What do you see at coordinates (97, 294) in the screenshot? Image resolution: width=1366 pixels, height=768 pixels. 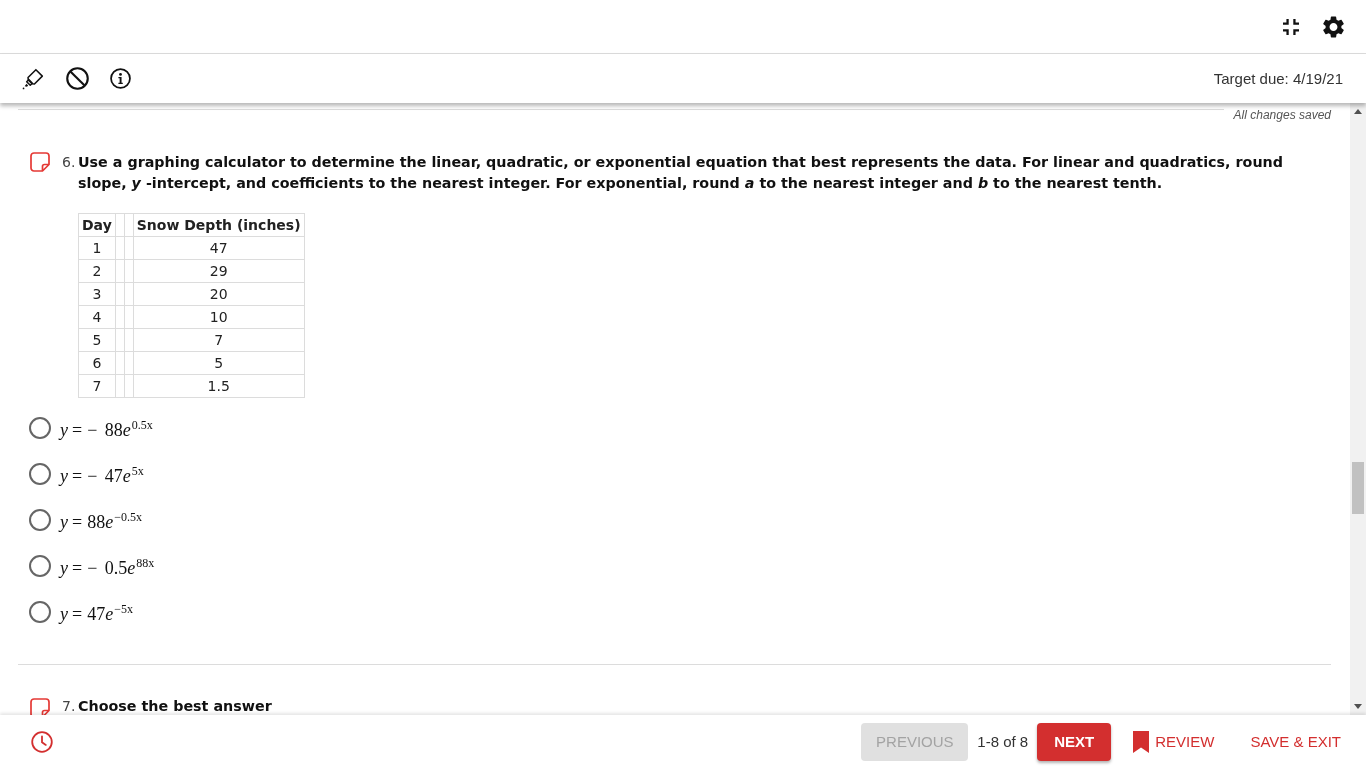 I see `table-cell: 3` at bounding box center [97, 294].